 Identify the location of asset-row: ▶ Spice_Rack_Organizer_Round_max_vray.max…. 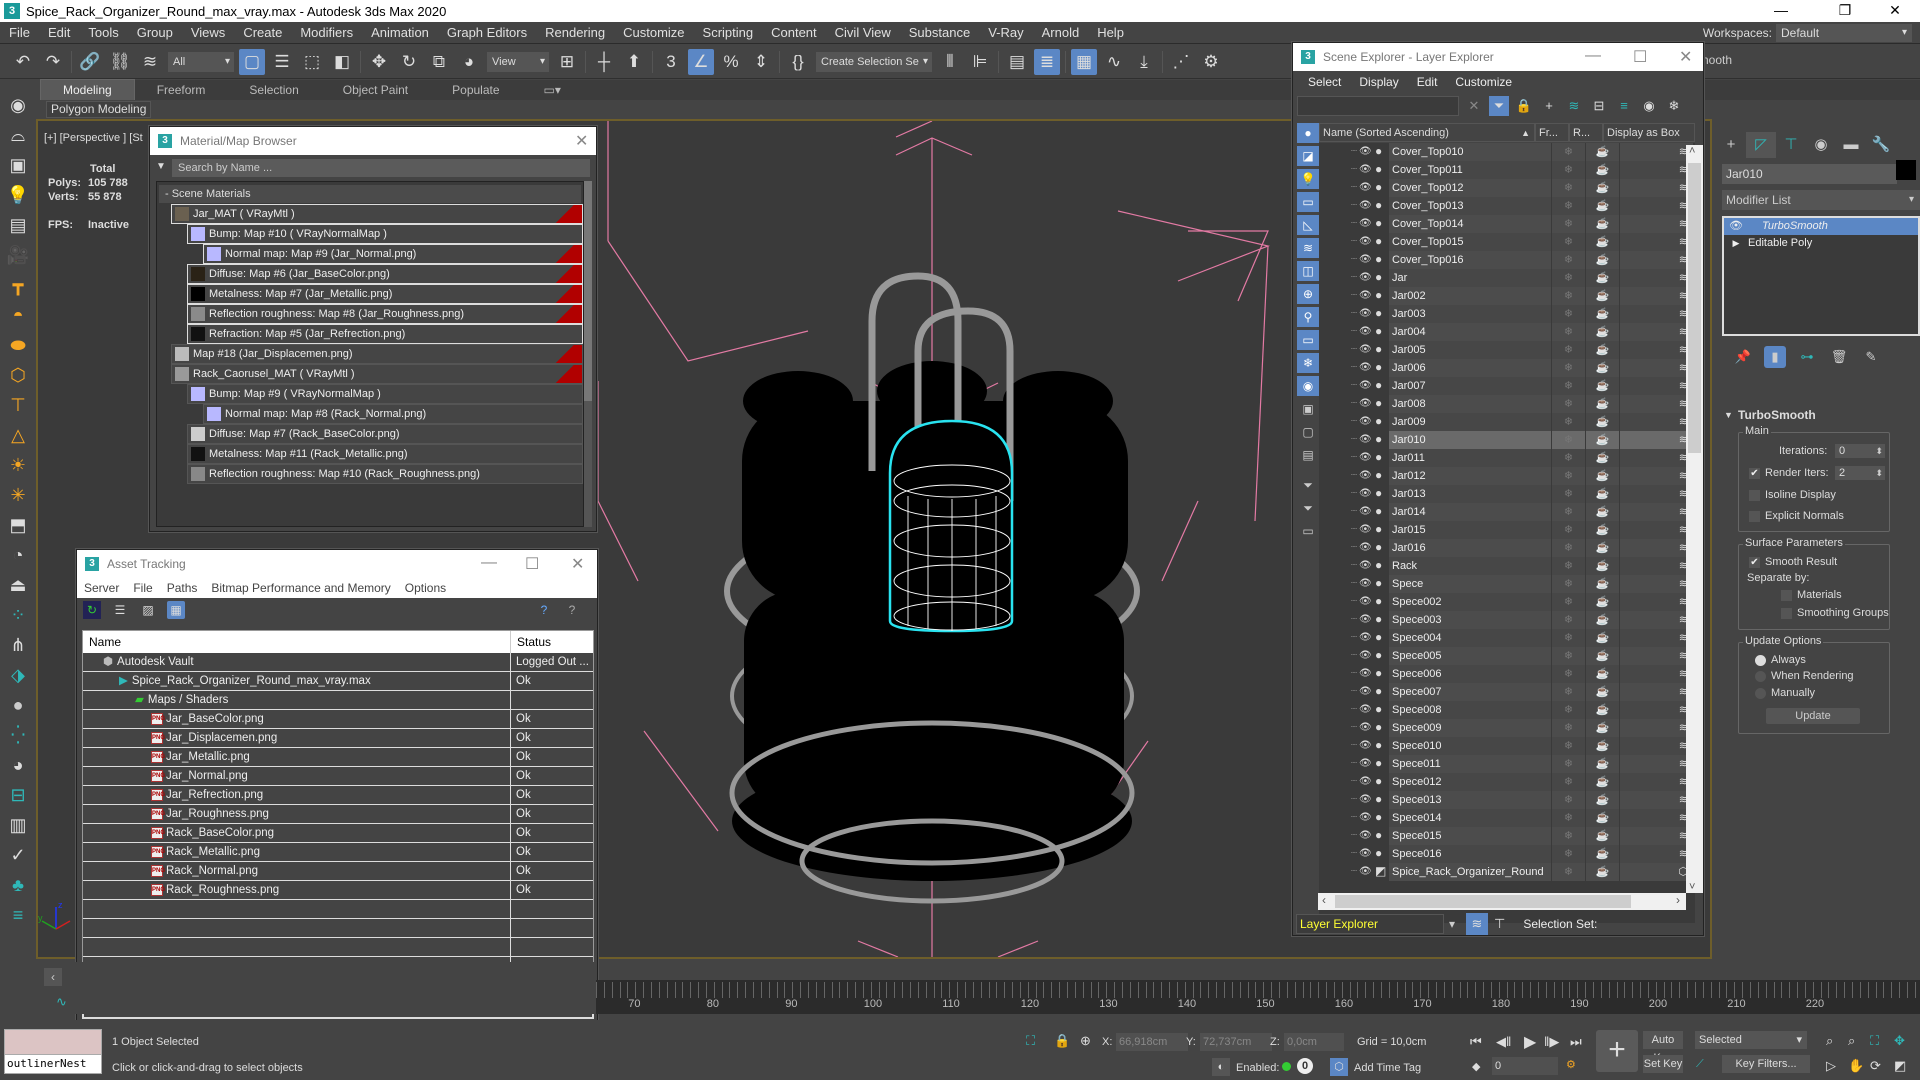
(338, 681).